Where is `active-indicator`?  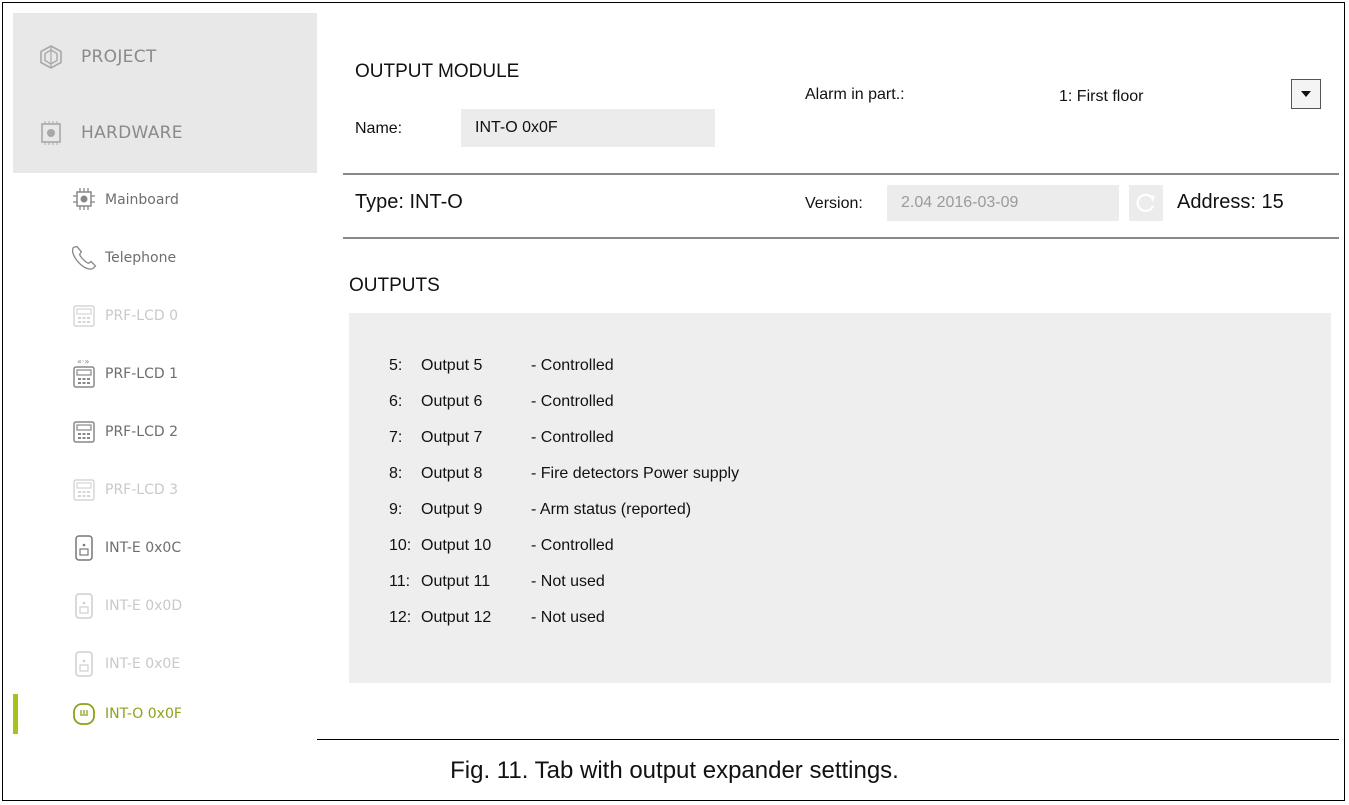
active-indicator is located at coordinates (15, 714).